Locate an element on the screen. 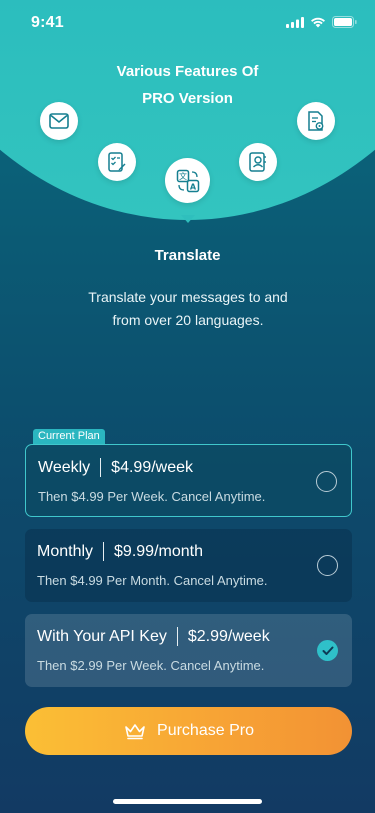  crown-icon is located at coordinates (135, 732).